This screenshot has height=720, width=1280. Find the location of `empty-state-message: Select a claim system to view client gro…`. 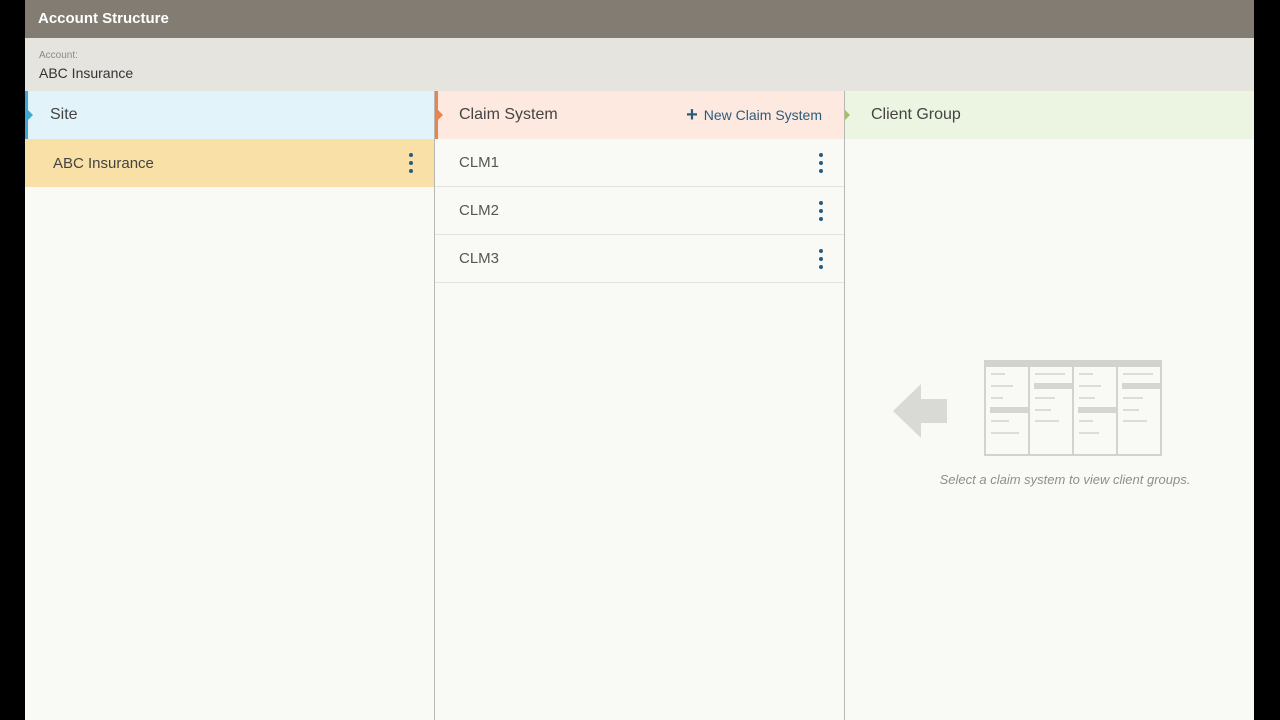

empty-state-message: Select a claim system to view client gro… is located at coordinates (1065, 479).